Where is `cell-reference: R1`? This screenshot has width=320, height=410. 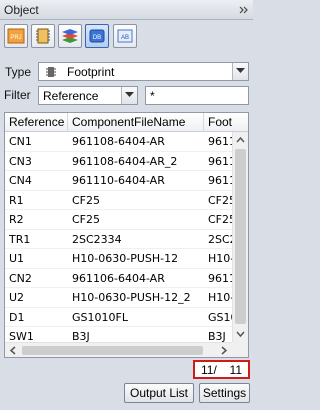
cell-reference: R1 is located at coordinates (16, 200).